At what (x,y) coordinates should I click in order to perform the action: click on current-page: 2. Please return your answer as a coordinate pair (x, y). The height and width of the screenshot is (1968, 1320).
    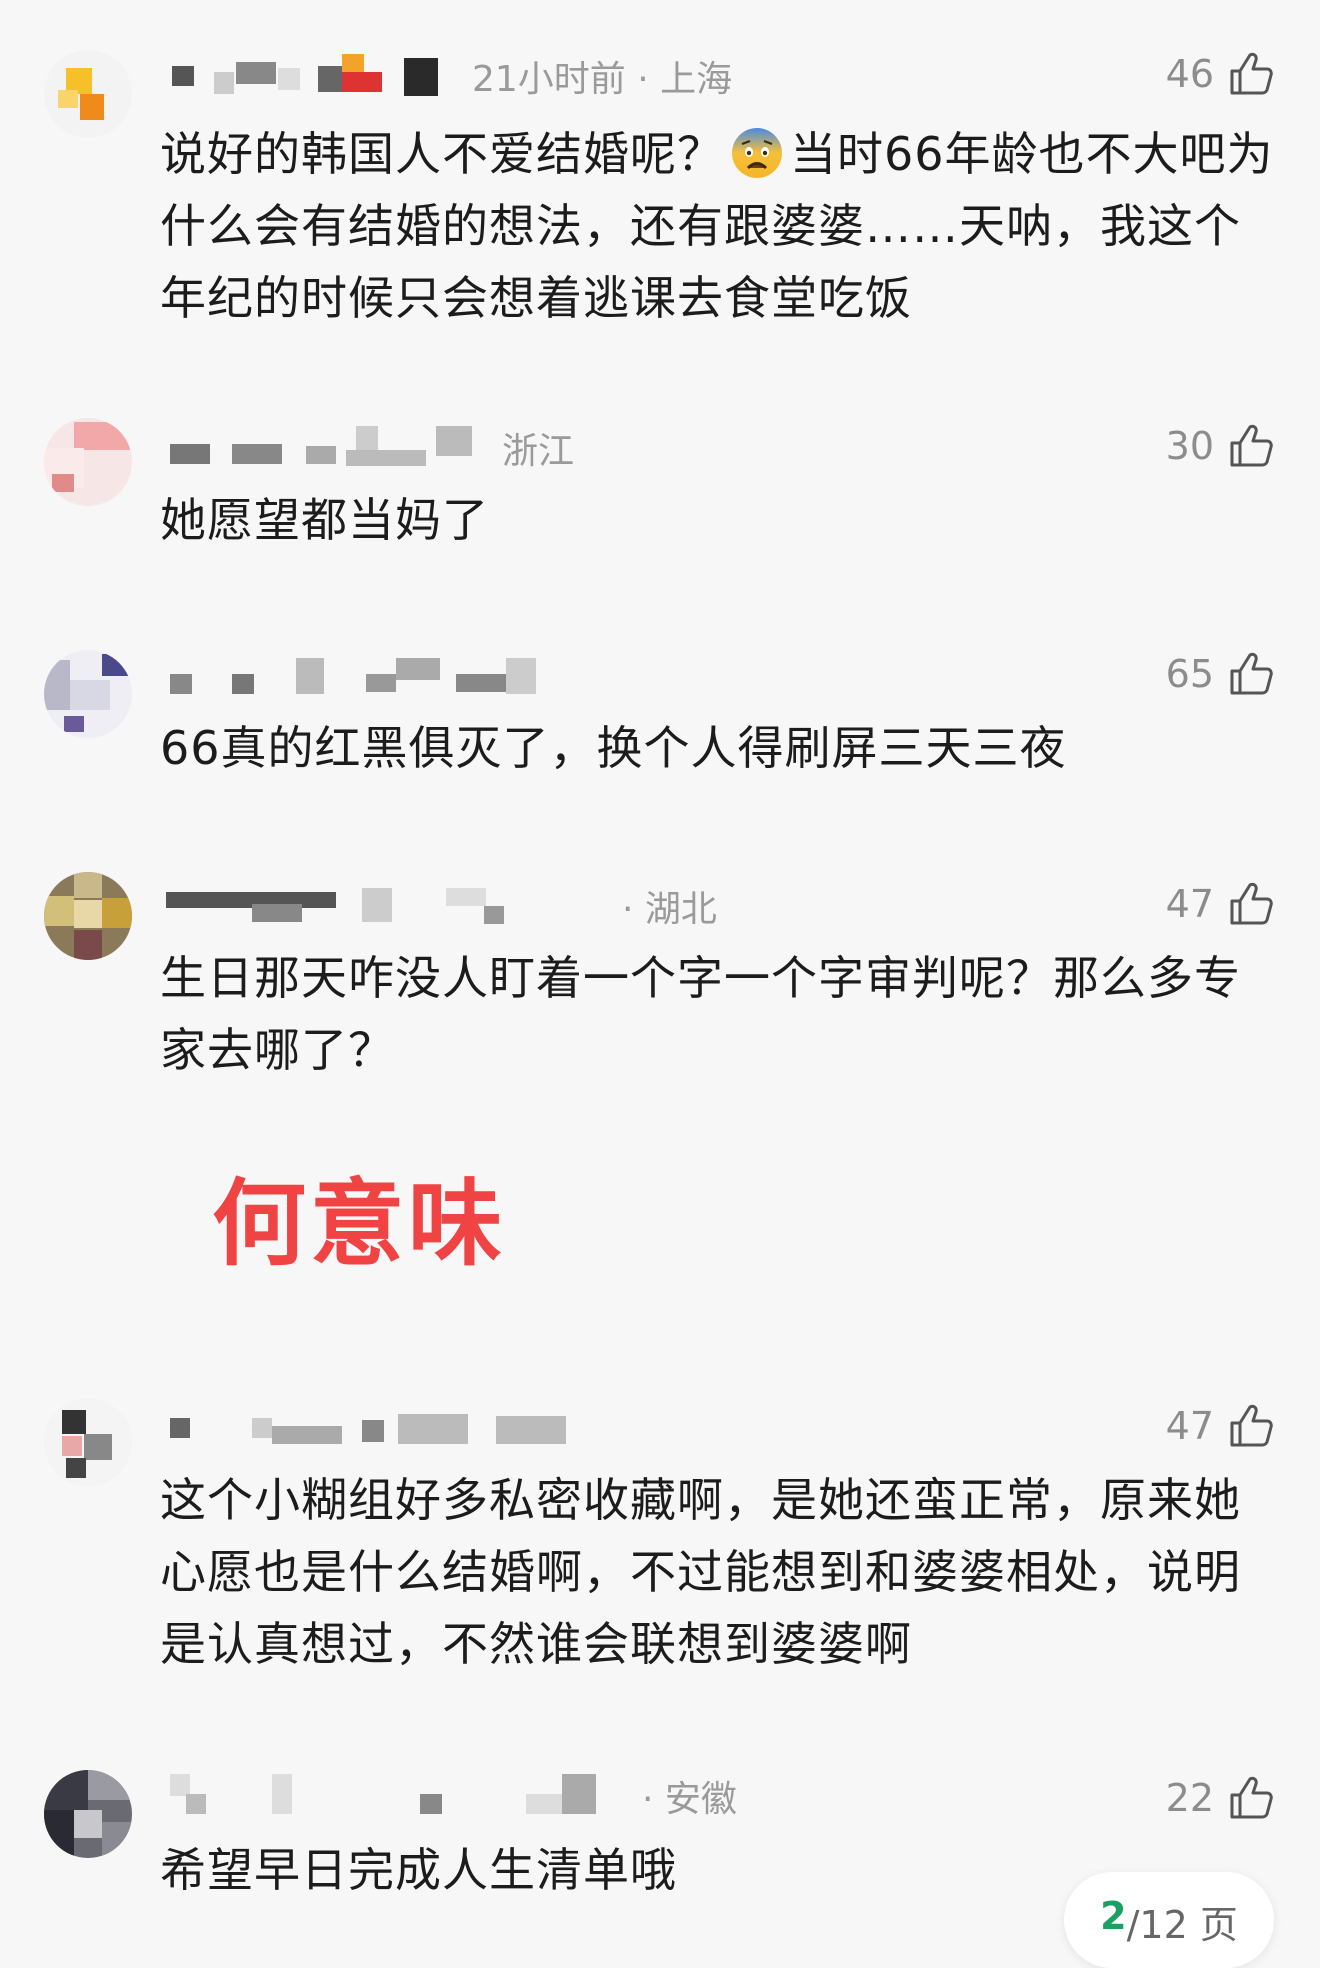
    Looking at the image, I should click on (1113, 1916).